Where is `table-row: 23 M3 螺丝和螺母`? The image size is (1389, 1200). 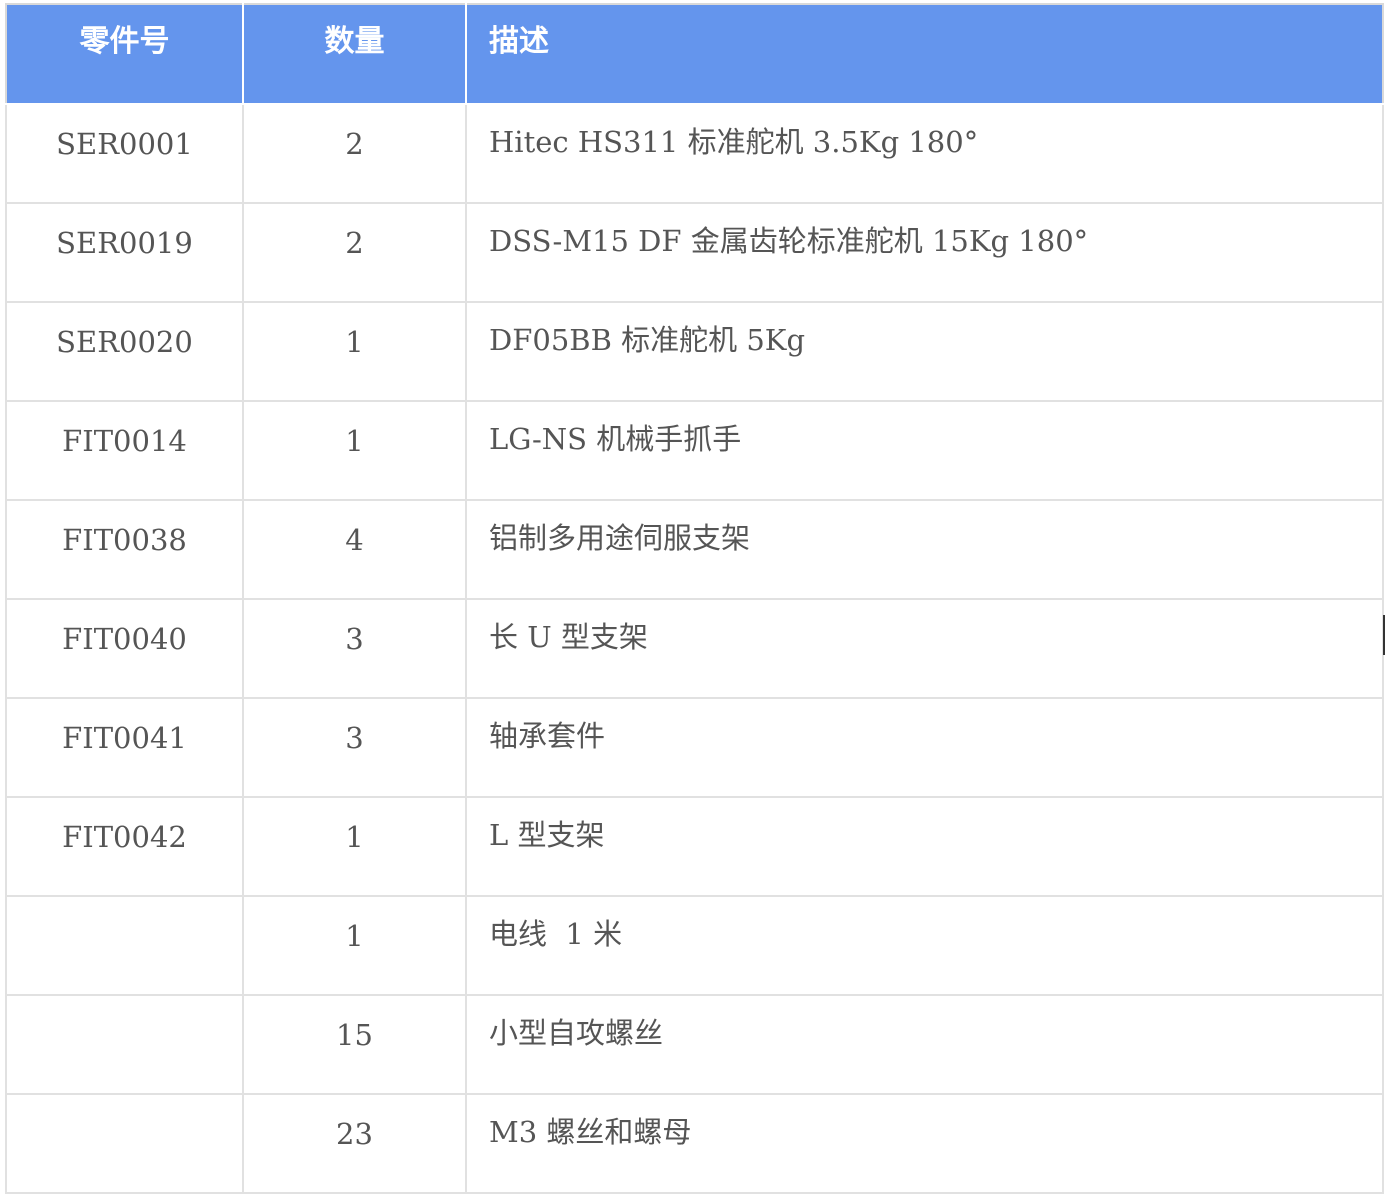 table-row: 23 M3 螺丝和螺母 is located at coordinates (694, 1143).